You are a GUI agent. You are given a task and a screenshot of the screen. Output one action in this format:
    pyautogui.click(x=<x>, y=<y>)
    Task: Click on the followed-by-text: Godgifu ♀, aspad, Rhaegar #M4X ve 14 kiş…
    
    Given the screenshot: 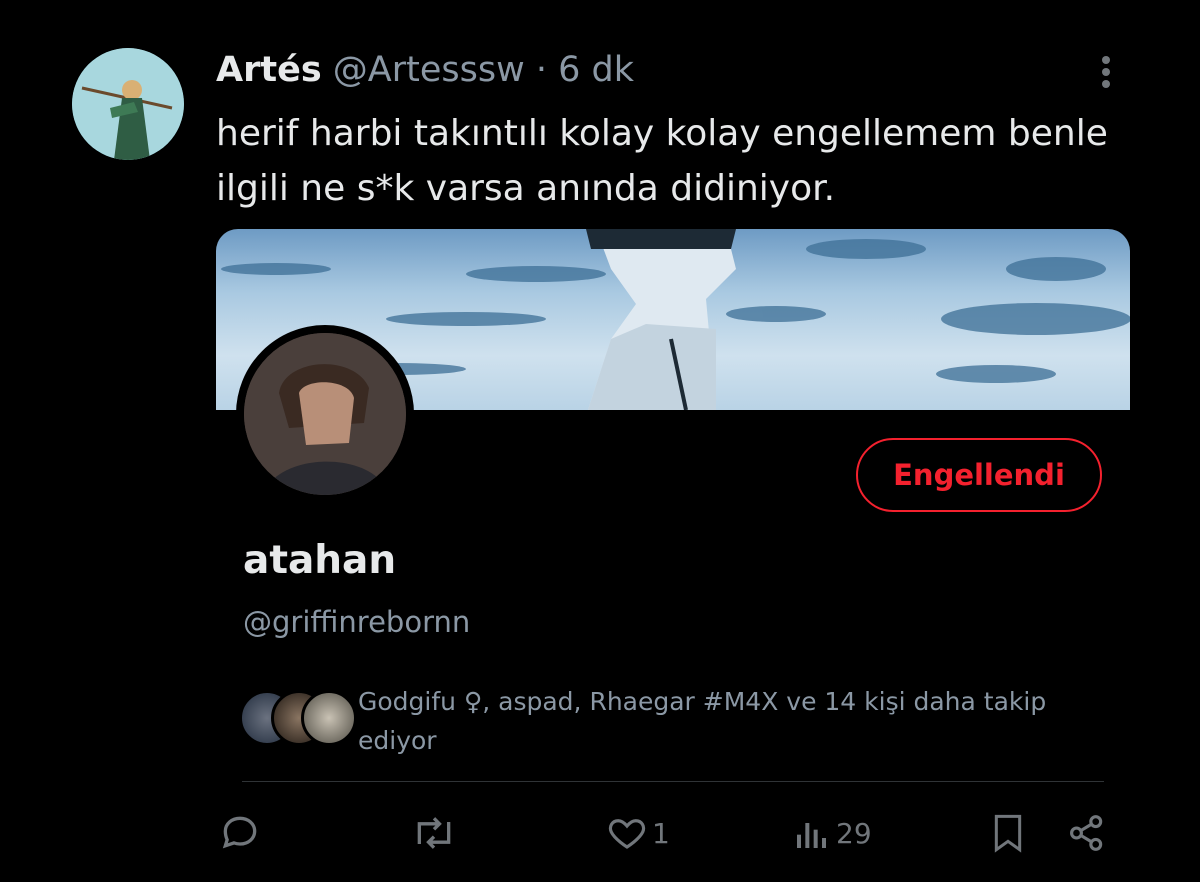 What is the action you would take?
    pyautogui.click(x=738, y=721)
    